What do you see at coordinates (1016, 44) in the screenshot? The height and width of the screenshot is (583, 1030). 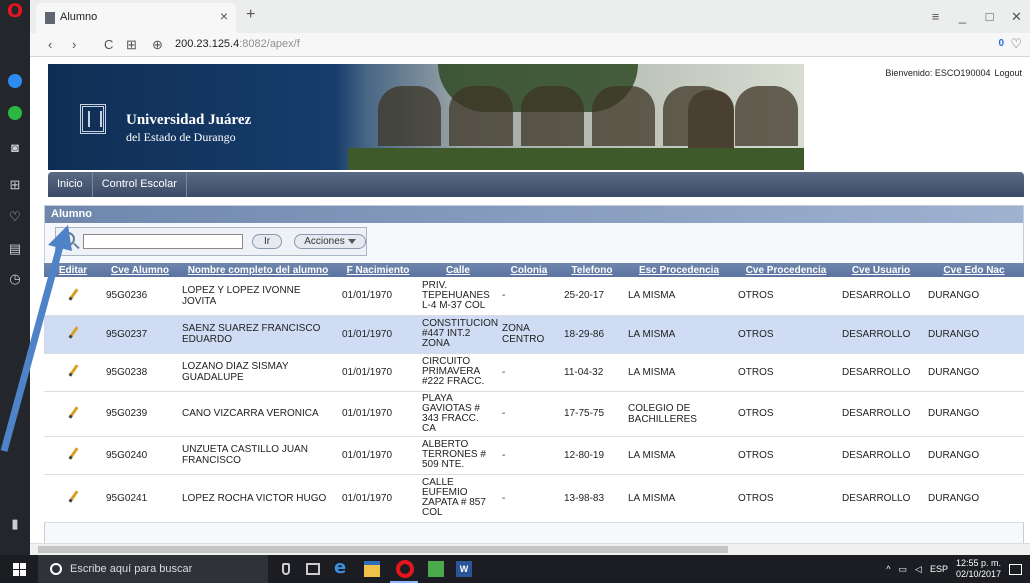 I see `heart-icon: ♡` at bounding box center [1016, 44].